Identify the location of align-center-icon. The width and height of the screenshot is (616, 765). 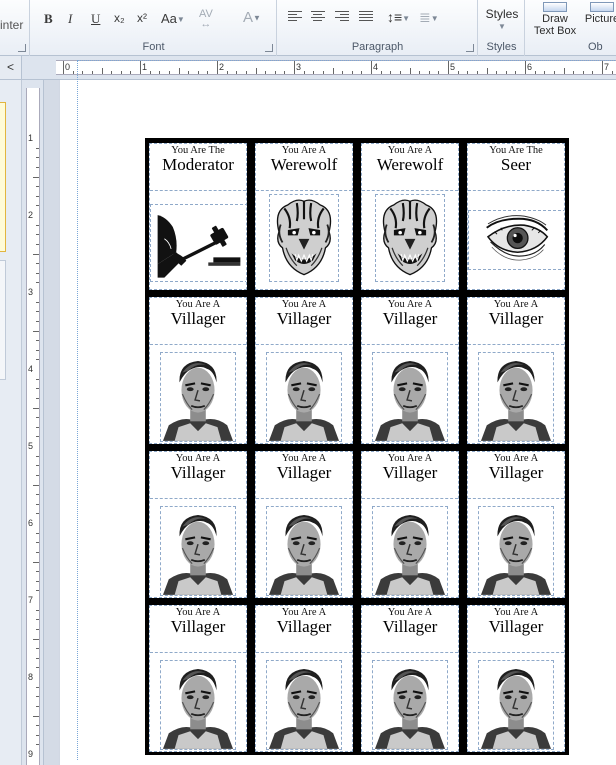
(318, 17).